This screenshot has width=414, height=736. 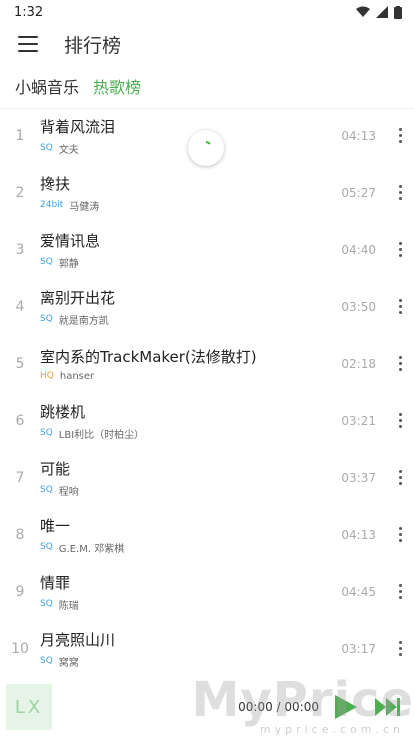 What do you see at coordinates (78, 639) in the screenshot?
I see `song-title: 月亮照山川` at bounding box center [78, 639].